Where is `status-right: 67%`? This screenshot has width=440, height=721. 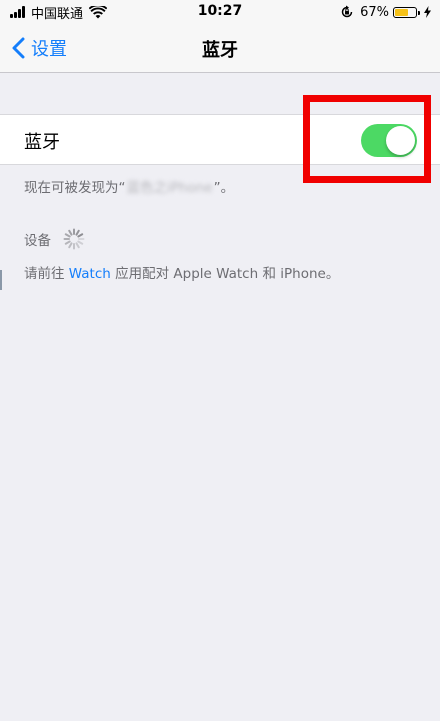 status-right: 67% is located at coordinates (386, 12).